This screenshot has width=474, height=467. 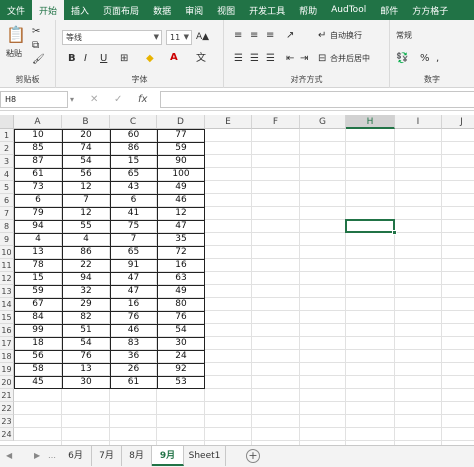 I want to click on column-header: J, so click(x=458, y=122).